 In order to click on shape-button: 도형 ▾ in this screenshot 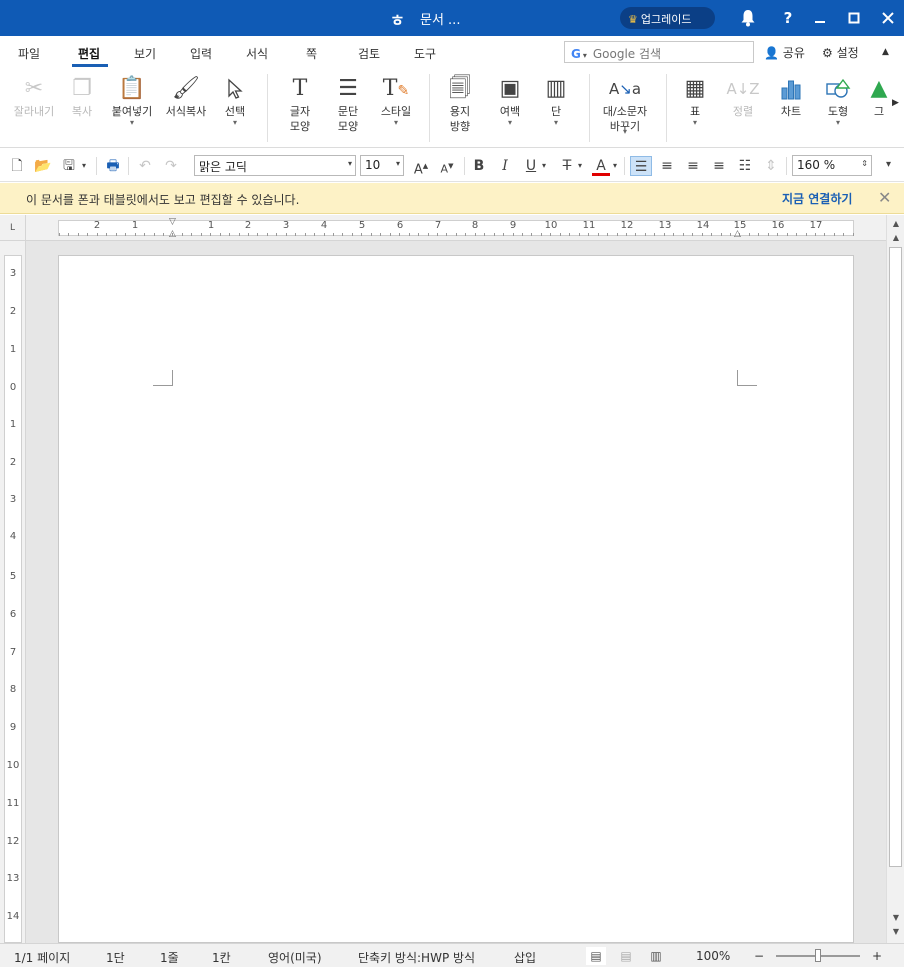, I will do `click(838, 100)`.